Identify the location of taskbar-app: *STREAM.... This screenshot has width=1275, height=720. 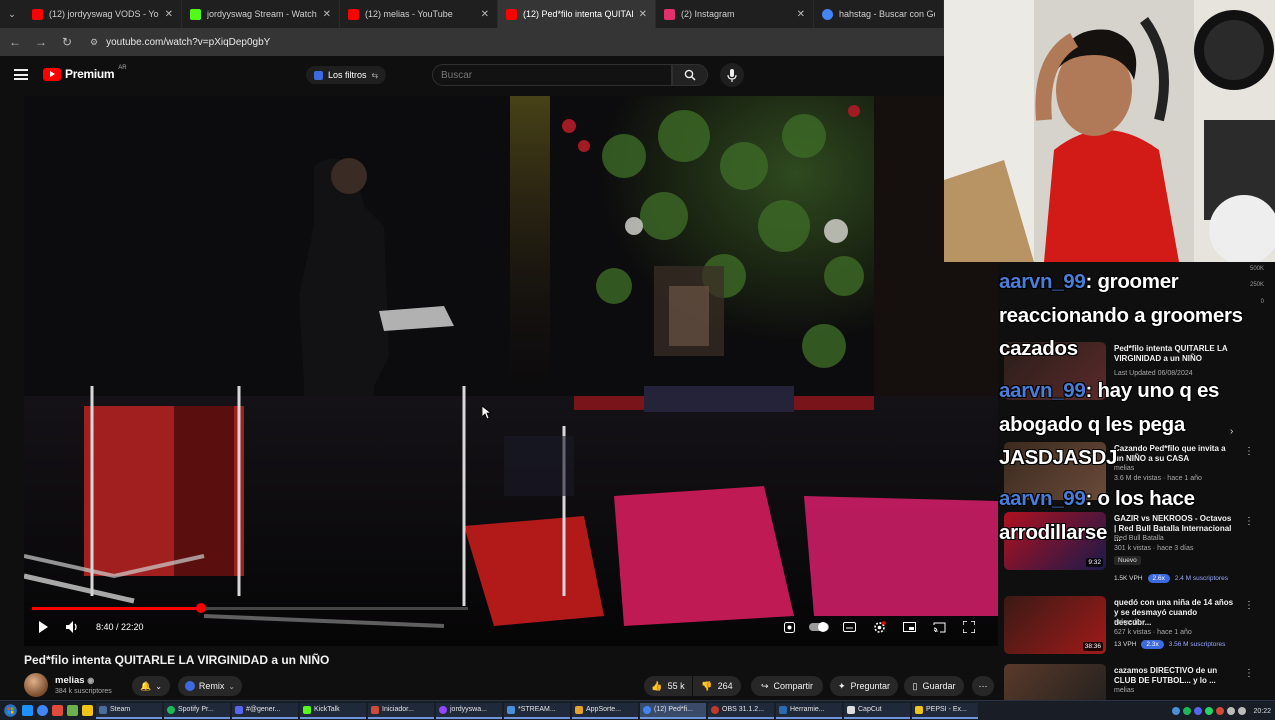
(537, 710).